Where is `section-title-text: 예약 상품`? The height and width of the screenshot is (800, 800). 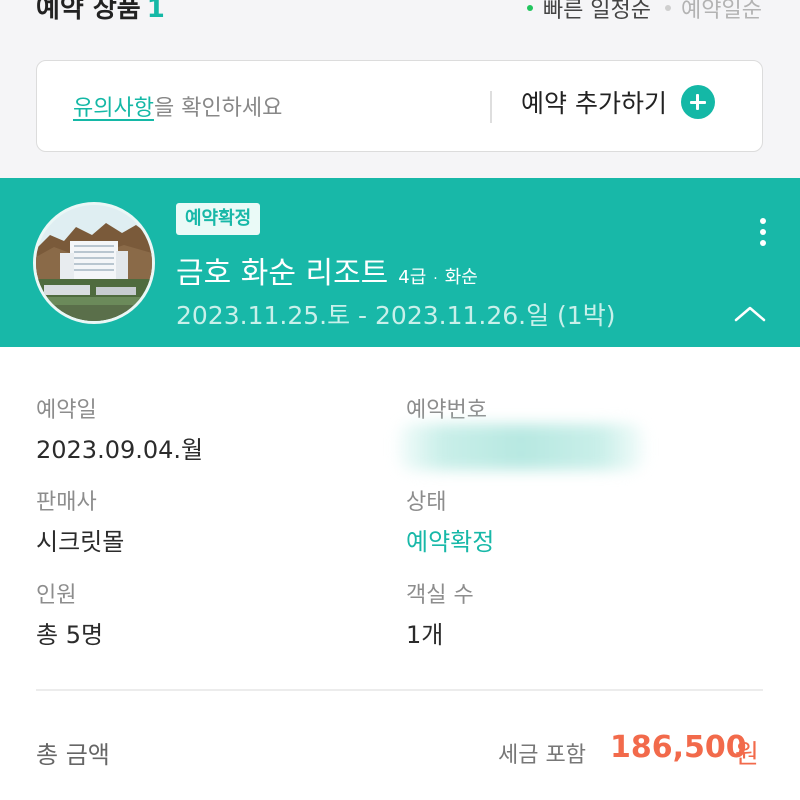
section-title-text: 예약 상품 is located at coordinates (88, 12).